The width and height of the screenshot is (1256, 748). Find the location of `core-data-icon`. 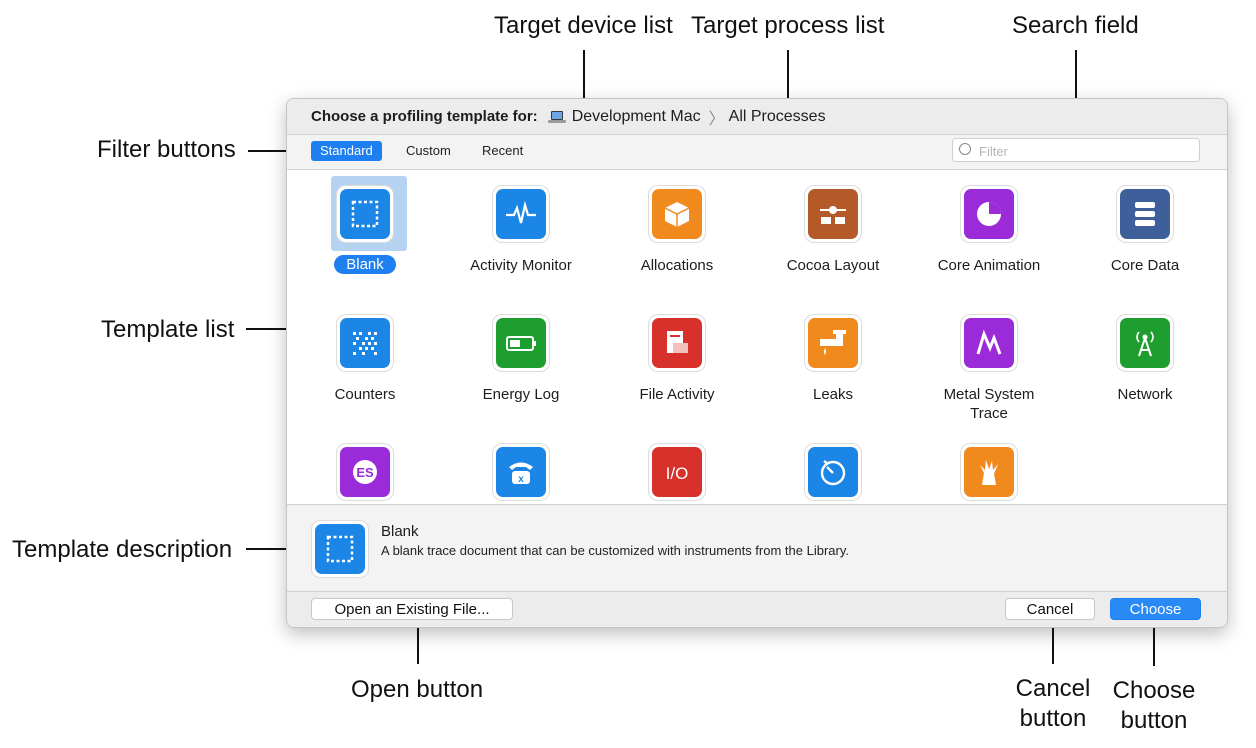

core-data-icon is located at coordinates (1145, 214).